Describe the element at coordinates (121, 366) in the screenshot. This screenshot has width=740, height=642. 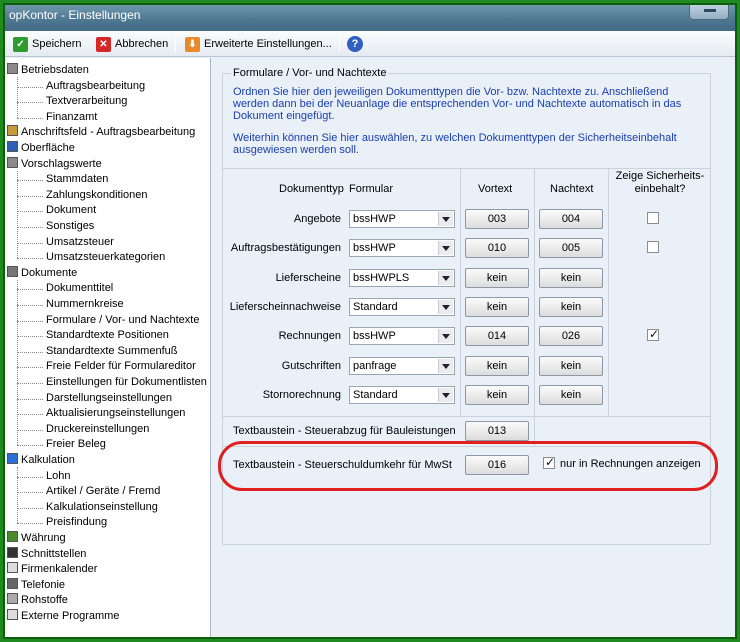
I see `tree-item: Freie Felder für Formulareditor` at that location.